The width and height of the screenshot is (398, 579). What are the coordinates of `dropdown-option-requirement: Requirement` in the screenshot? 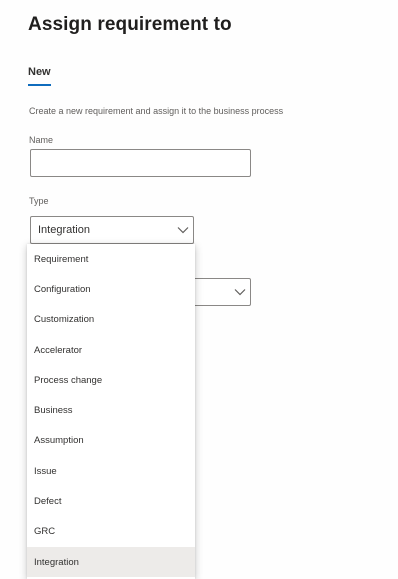 It's located at (111, 259).